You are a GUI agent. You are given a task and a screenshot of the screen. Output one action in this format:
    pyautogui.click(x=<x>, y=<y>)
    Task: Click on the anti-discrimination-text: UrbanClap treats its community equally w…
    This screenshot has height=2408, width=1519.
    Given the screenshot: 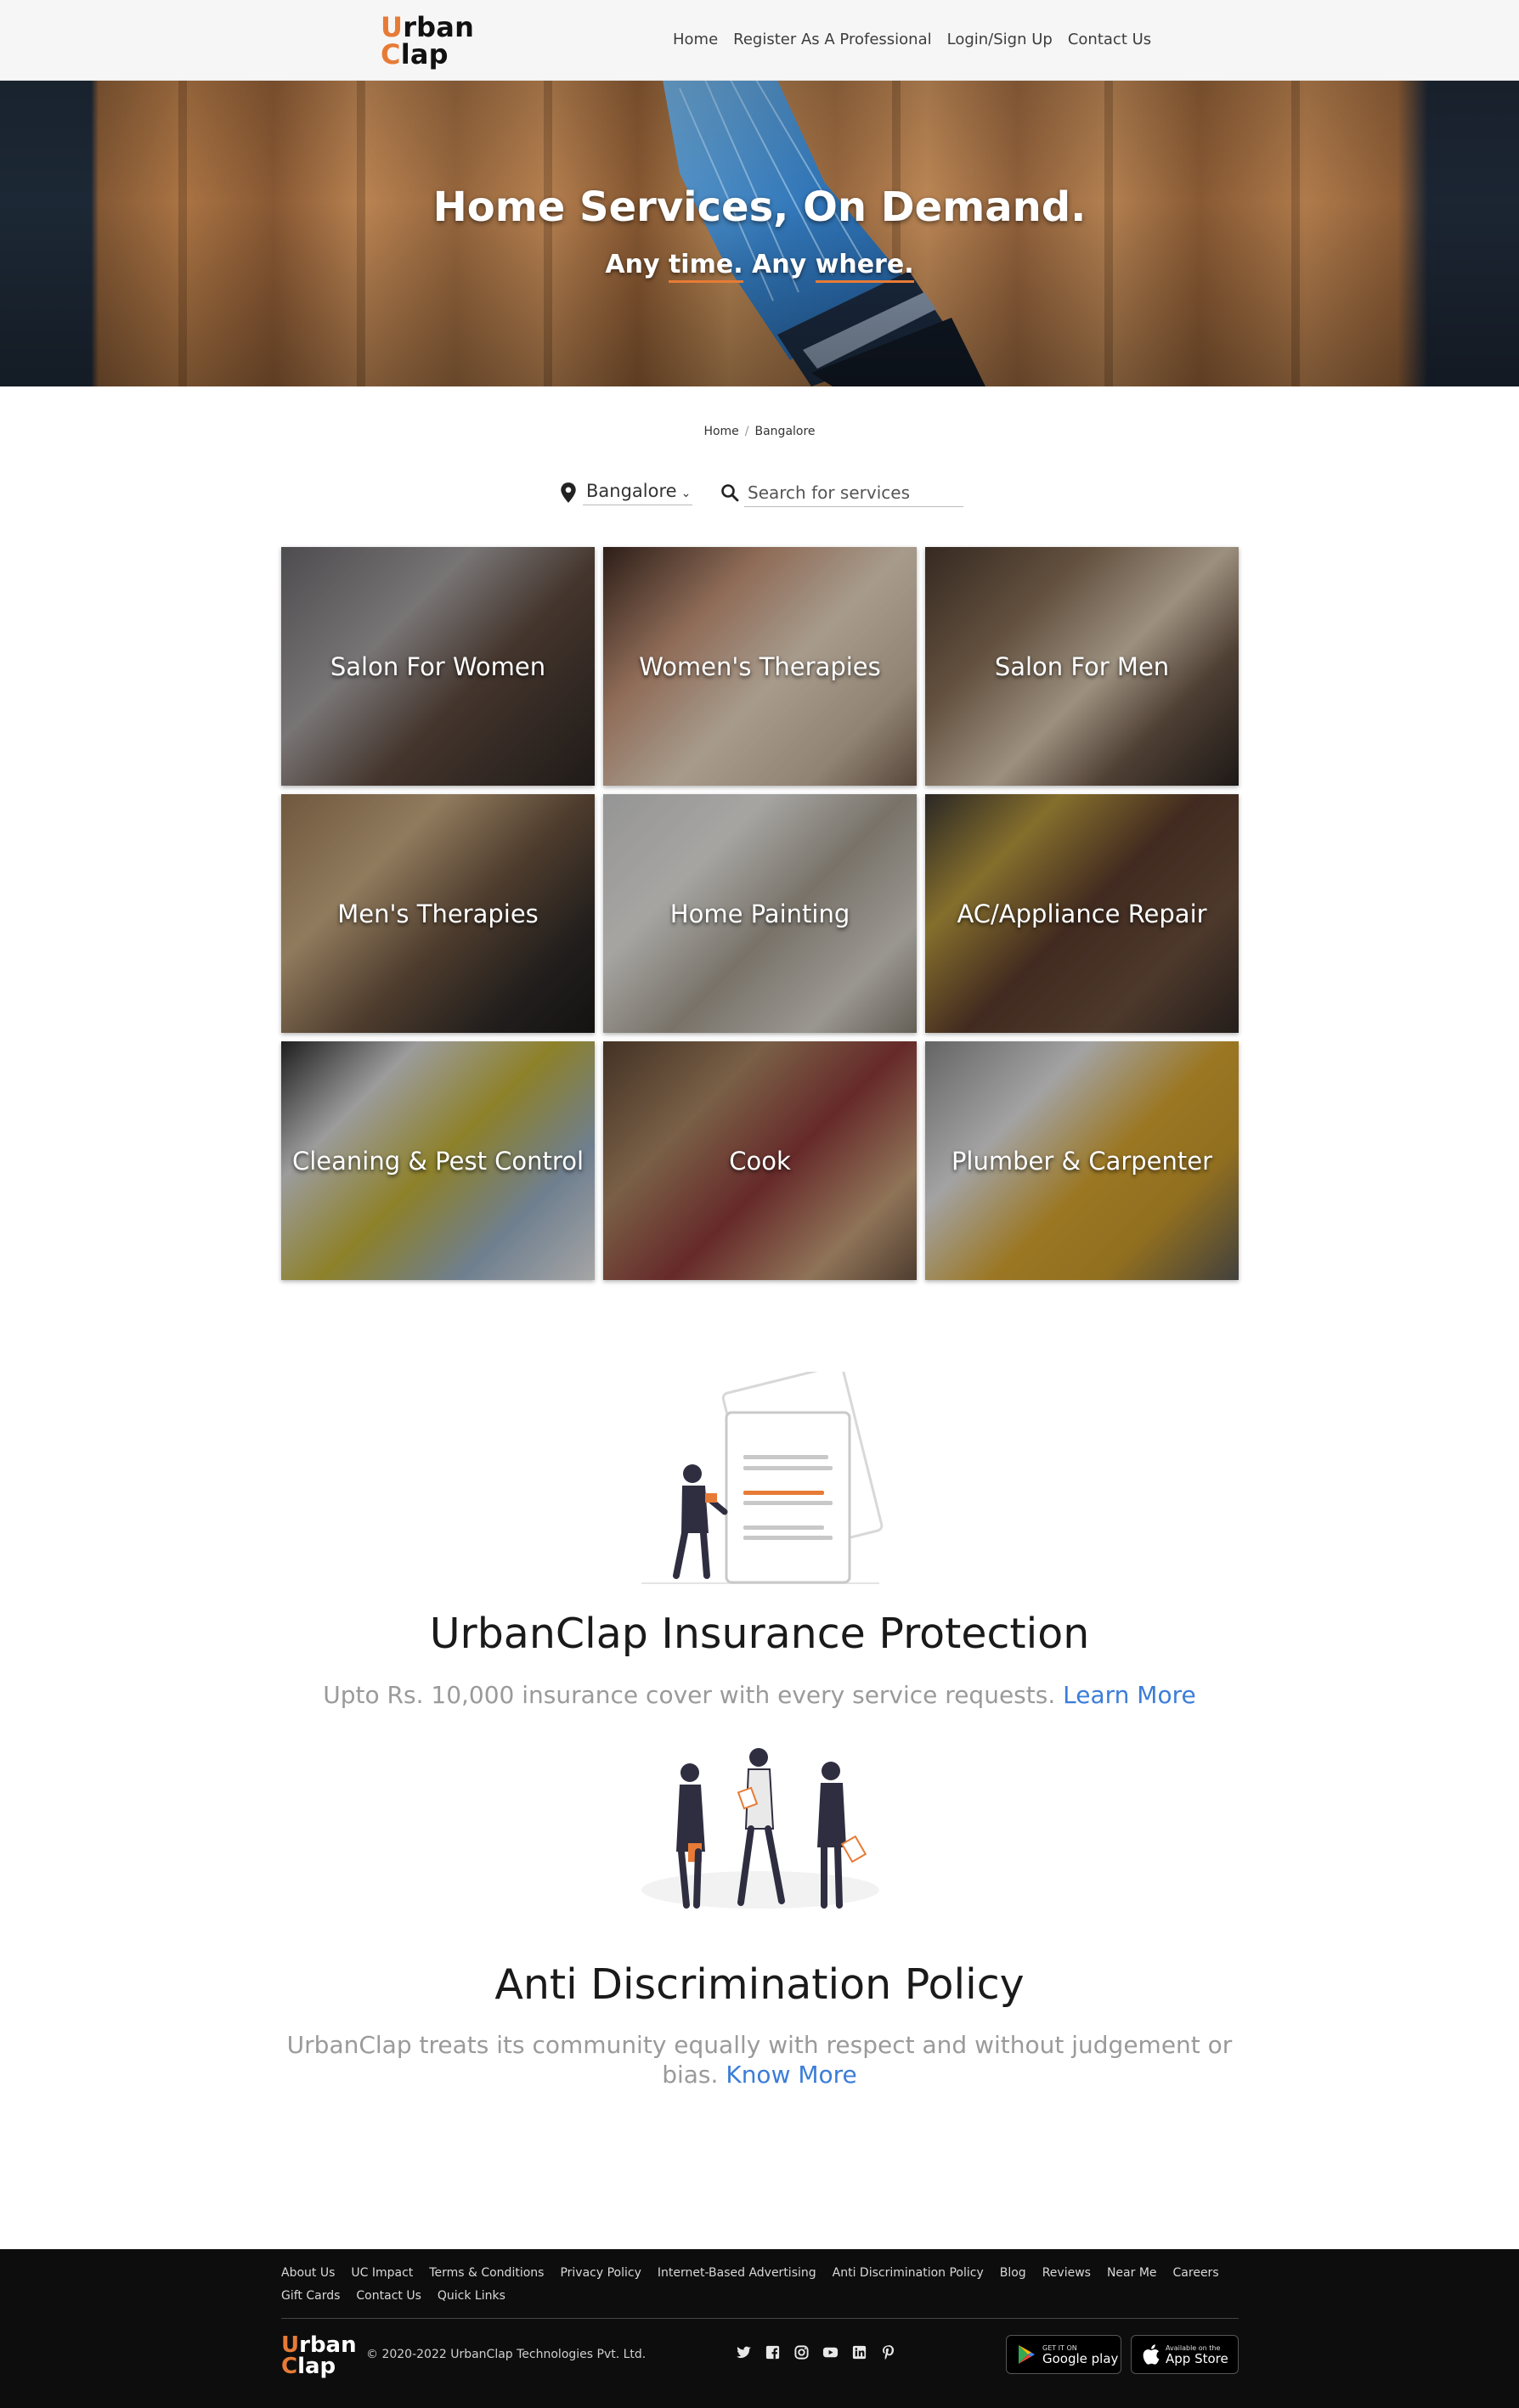 What is the action you would take?
    pyautogui.click(x=759, y=2059)
    